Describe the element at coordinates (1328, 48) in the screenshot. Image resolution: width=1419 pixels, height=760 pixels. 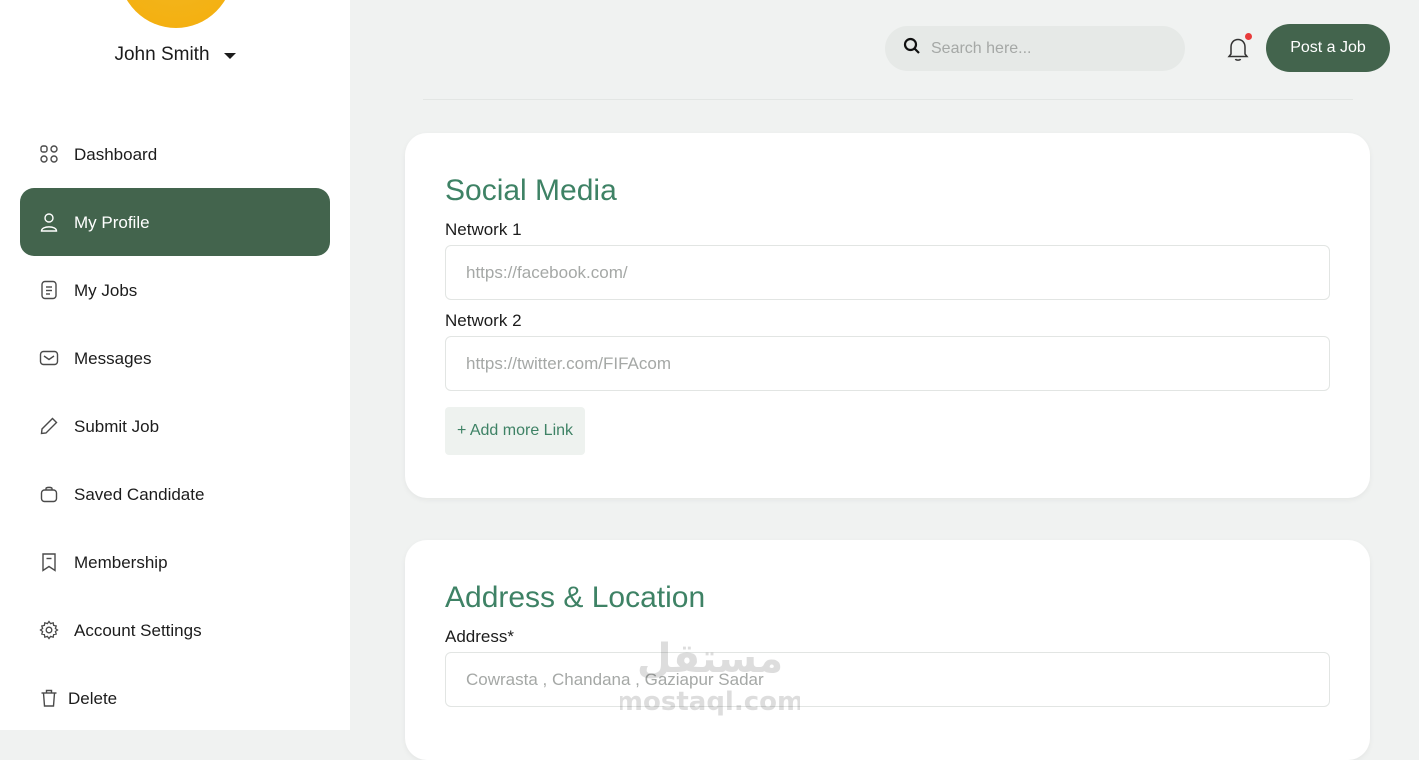
I see `post-a-job-button: Post a Job` at that location.